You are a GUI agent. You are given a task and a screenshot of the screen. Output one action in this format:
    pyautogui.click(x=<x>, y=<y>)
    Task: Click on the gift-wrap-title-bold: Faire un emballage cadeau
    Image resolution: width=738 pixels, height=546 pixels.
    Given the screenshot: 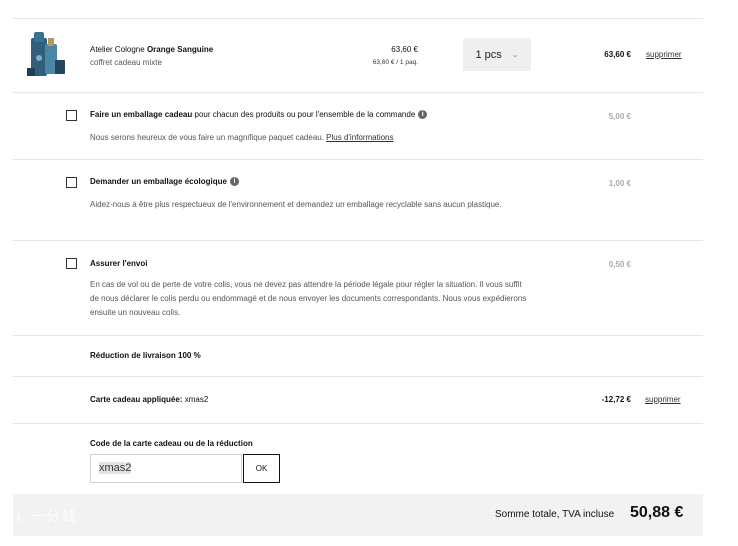 What is the action you would take?
    pyautogui.click(x=141, y=114)
    